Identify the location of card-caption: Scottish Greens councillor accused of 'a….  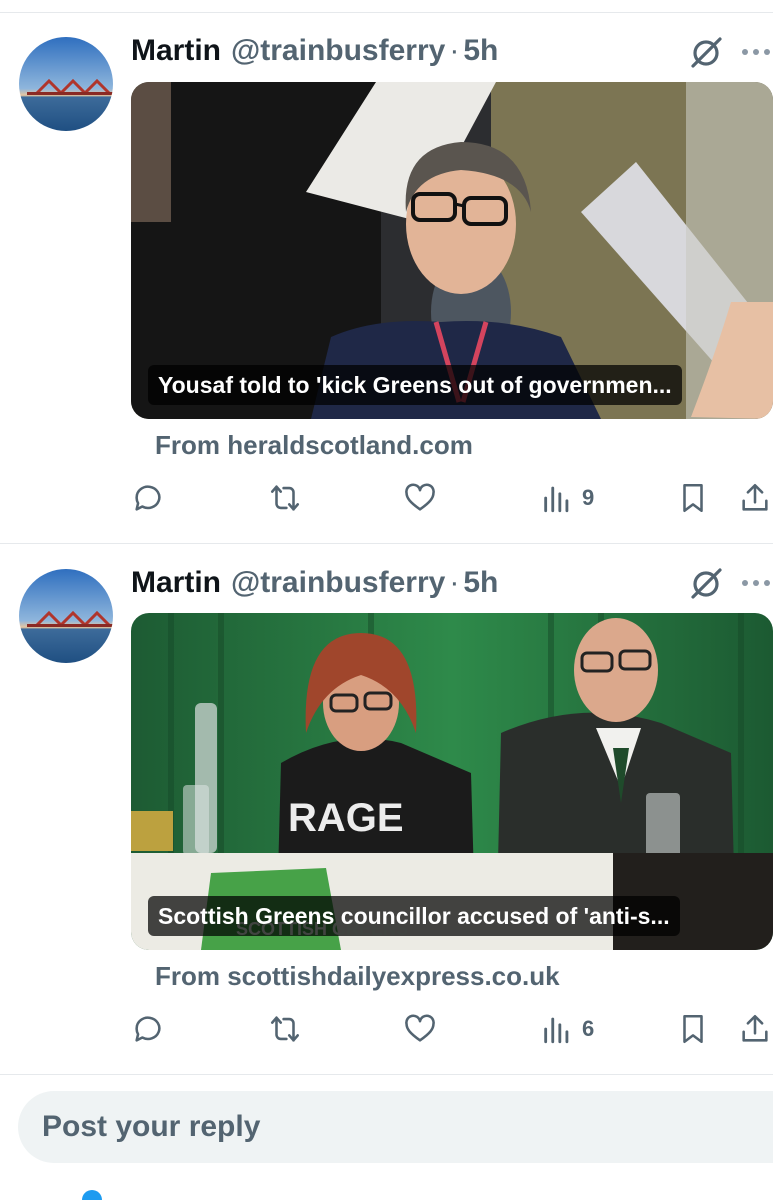
(414, 916).